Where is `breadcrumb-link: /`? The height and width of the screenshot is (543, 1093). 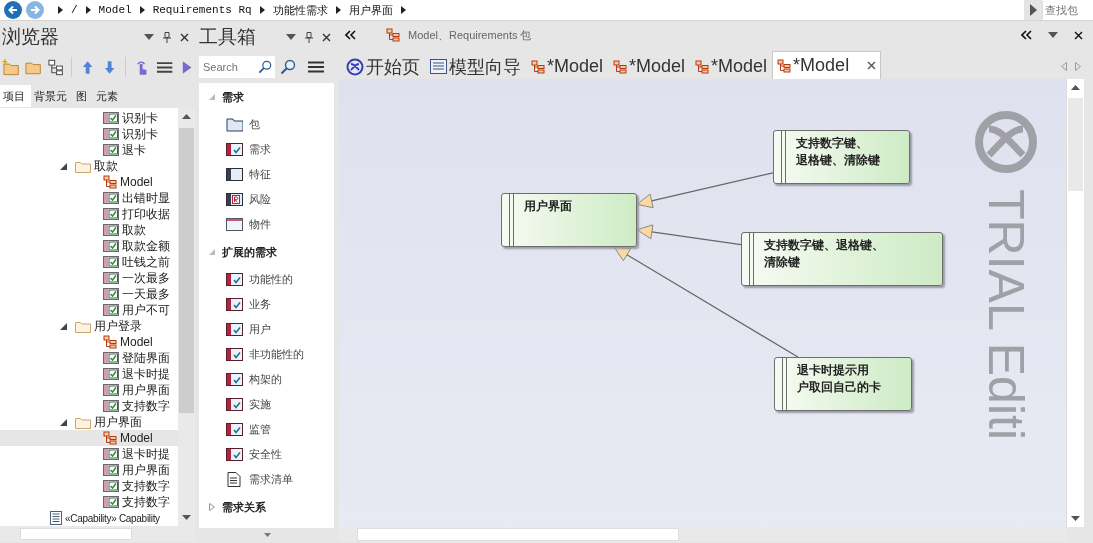
breadcrumb-link: / is located at coordinates (74, 10).